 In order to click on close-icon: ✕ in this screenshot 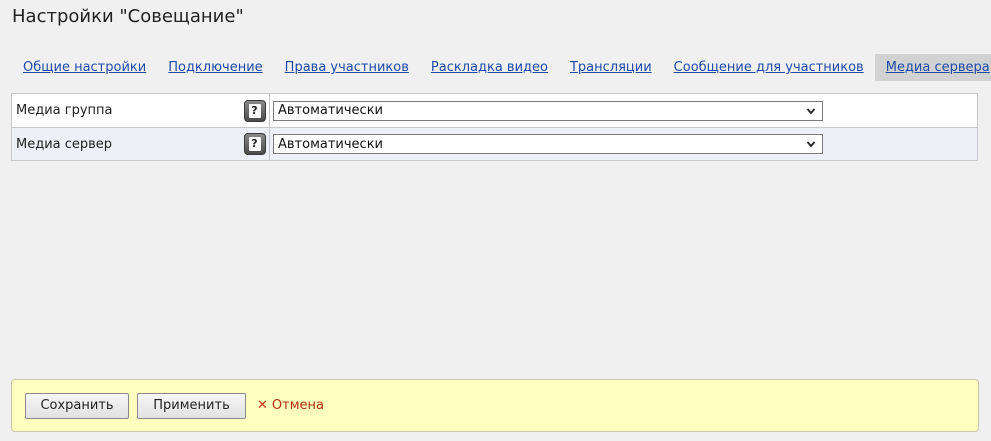, I will do `click(262, 405)`.